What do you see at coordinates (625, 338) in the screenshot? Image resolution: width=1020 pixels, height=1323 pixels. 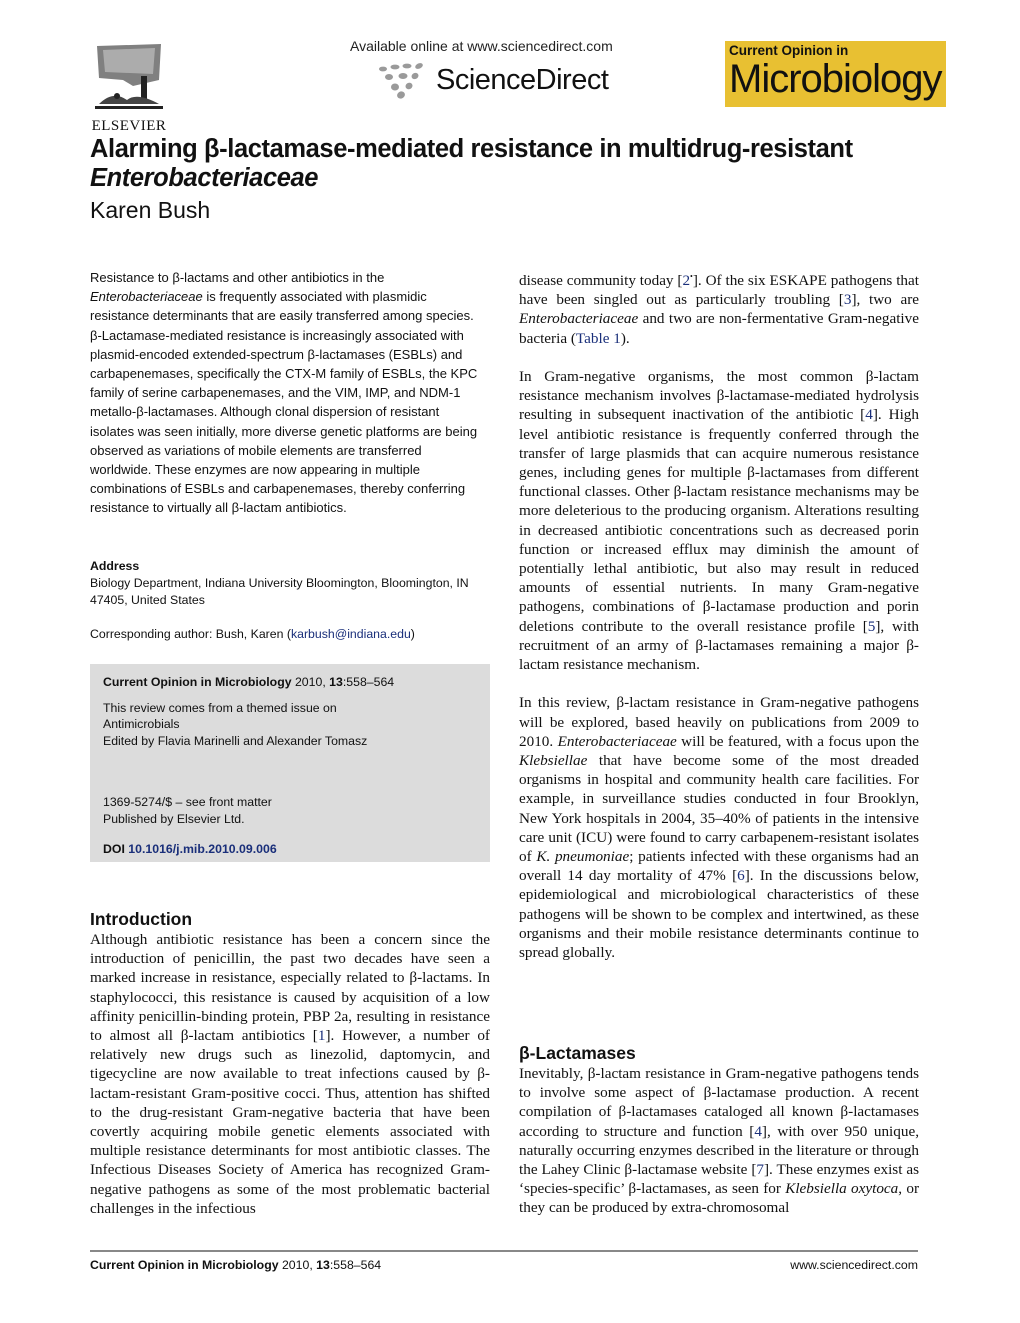 I see `body-text-span: ).` at bounding box center [625, 338].